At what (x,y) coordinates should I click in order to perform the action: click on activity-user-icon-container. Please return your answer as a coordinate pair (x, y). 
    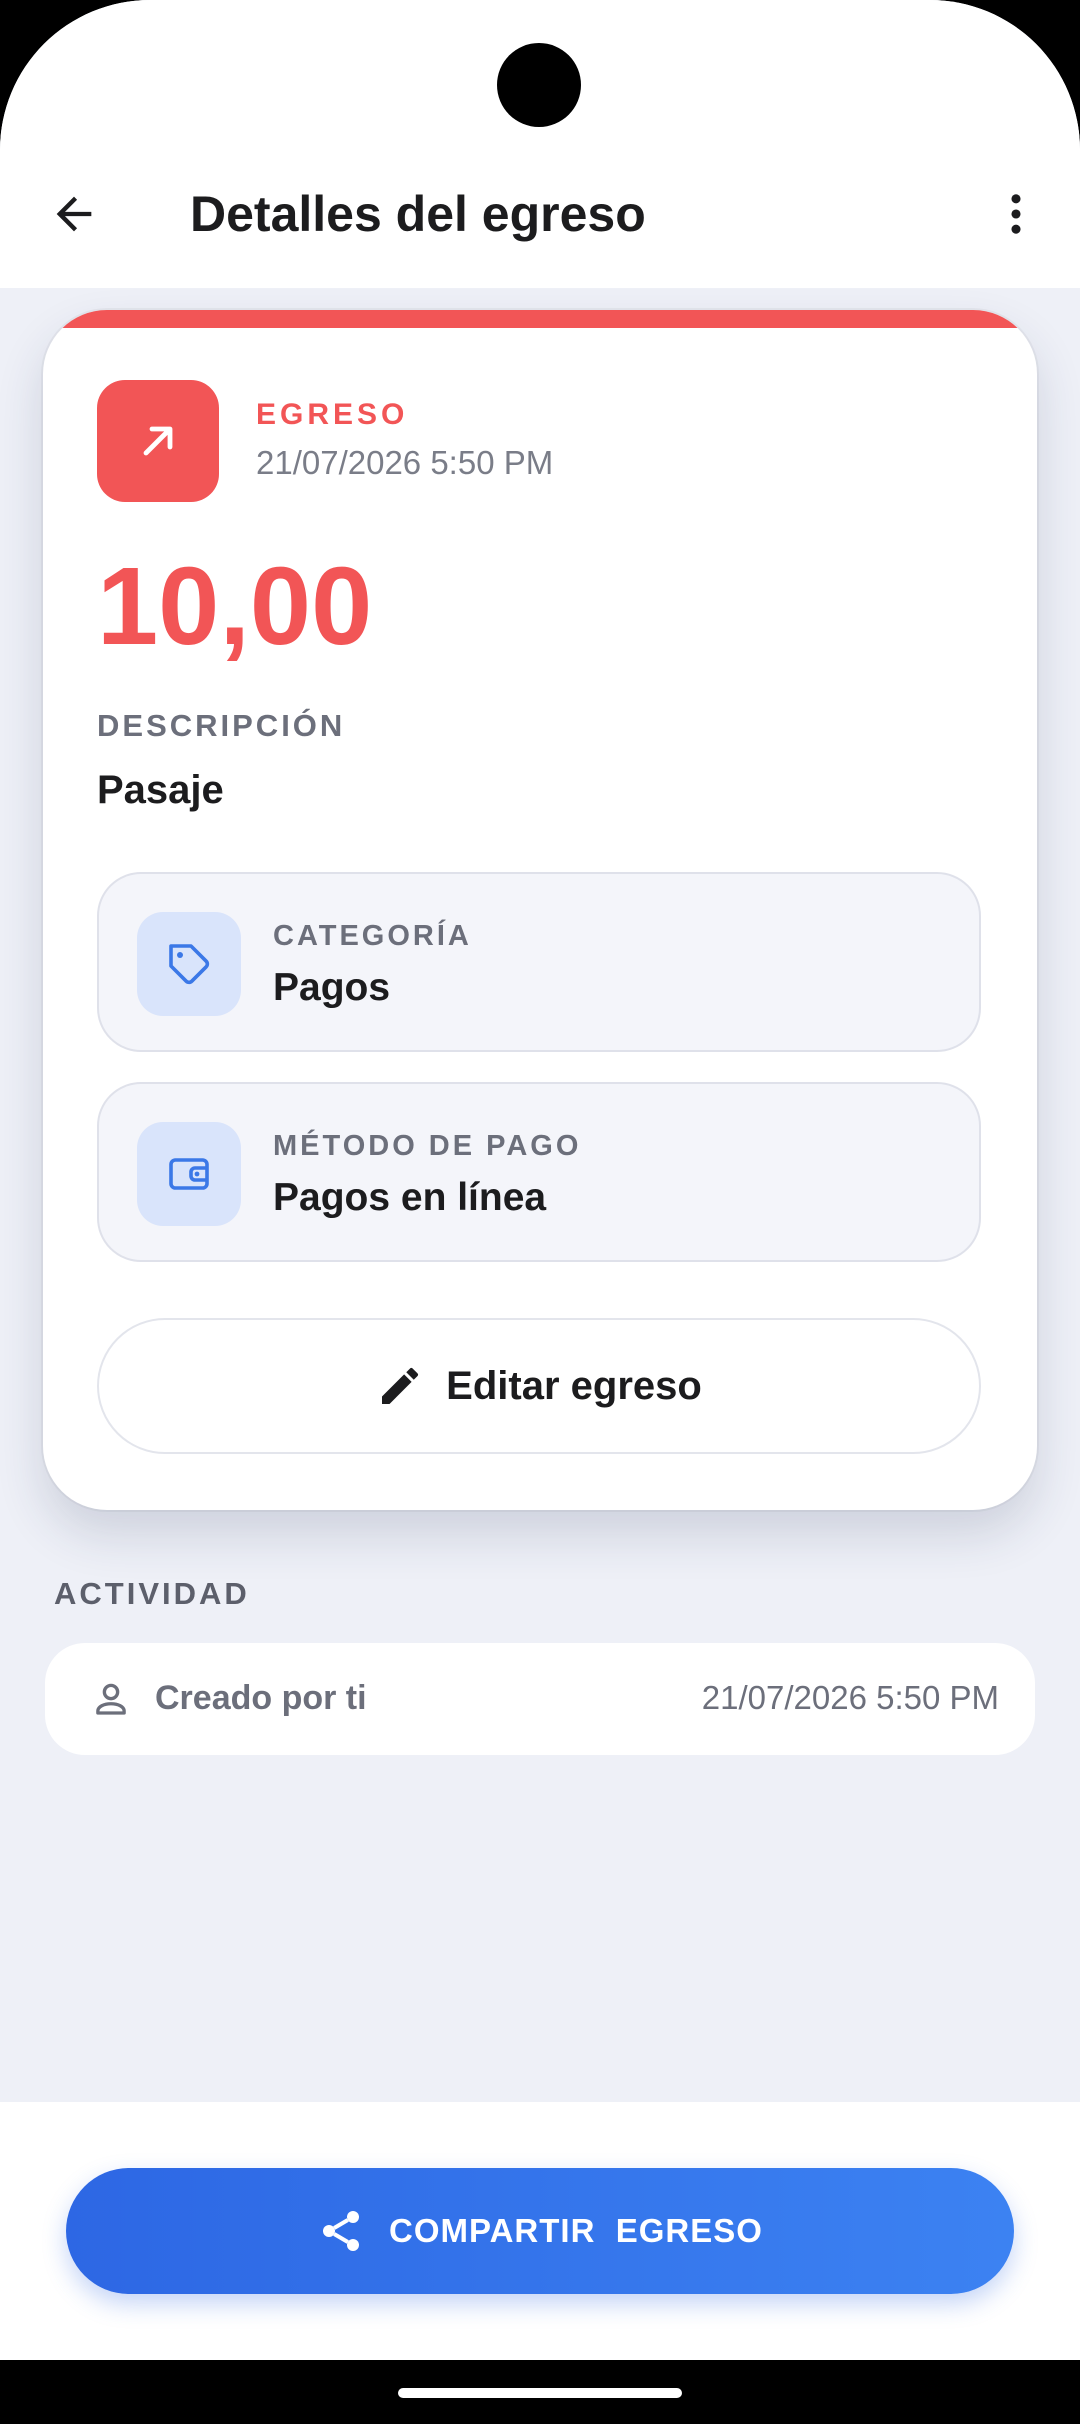
    Looking at the image, I should click on (111, 1699).